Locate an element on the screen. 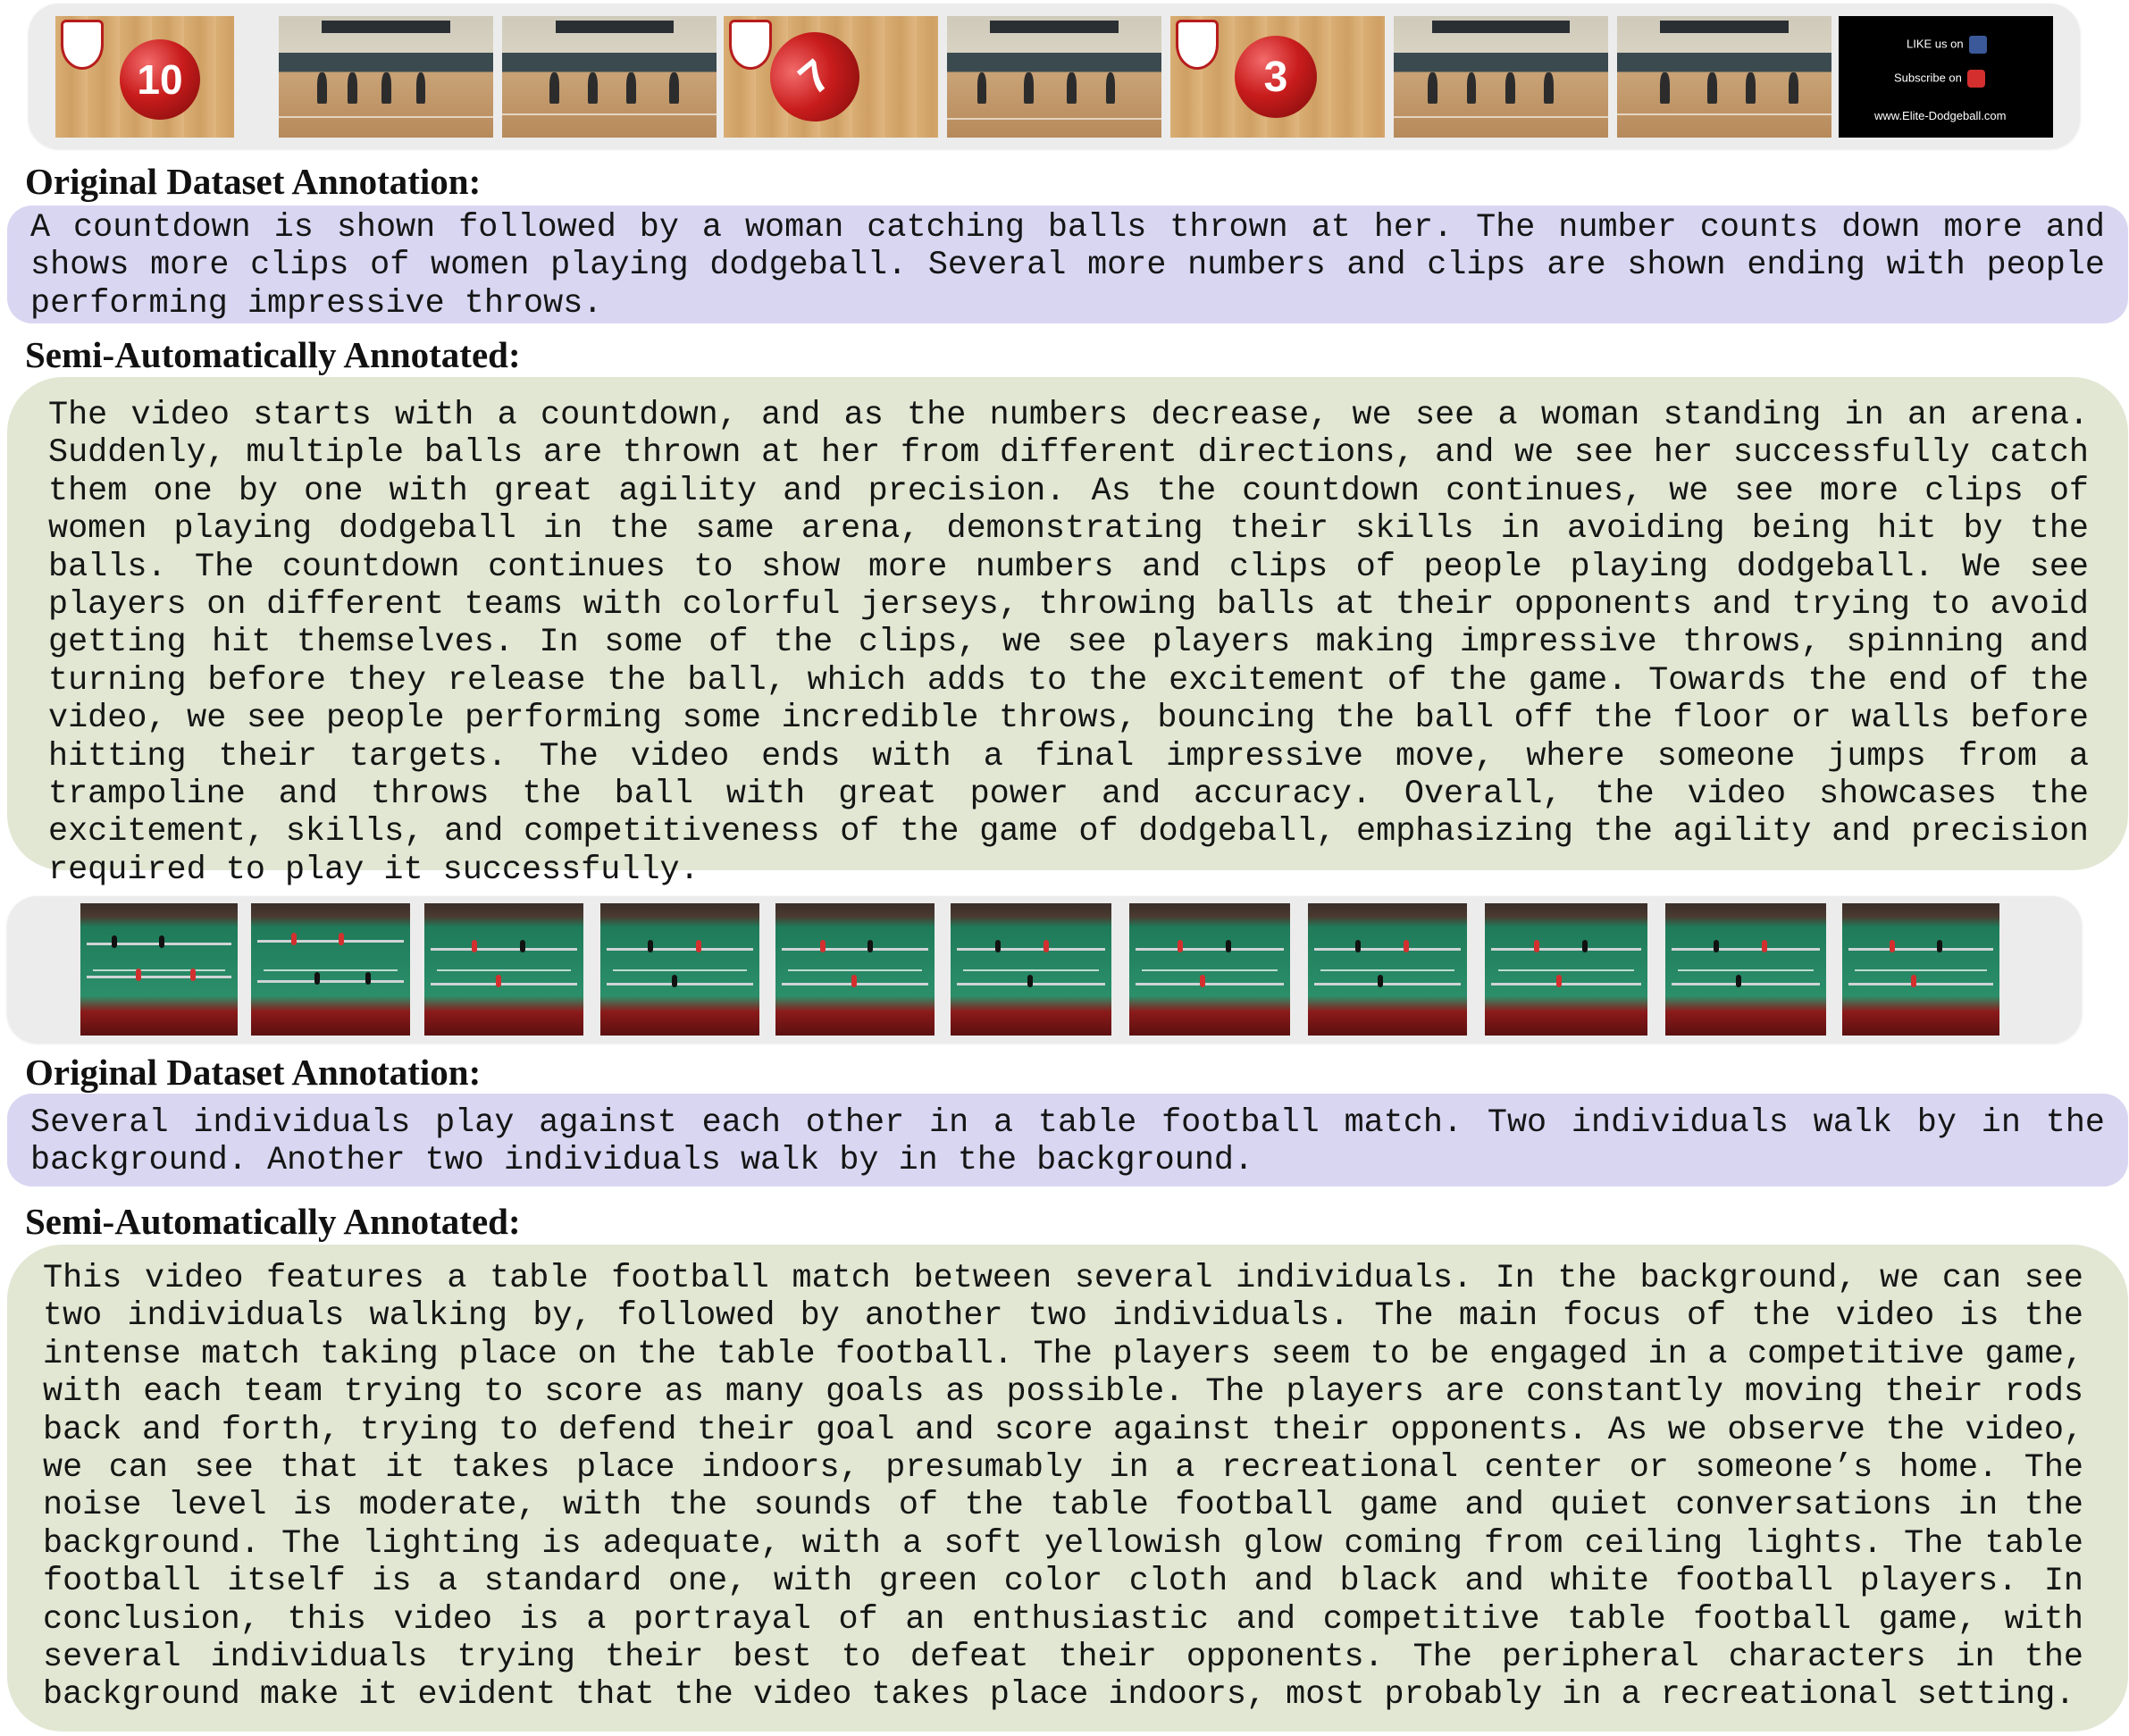 The width and height of the screenshot is (2129, 1736). youtube-icon is located at coordinates (1976, 79).